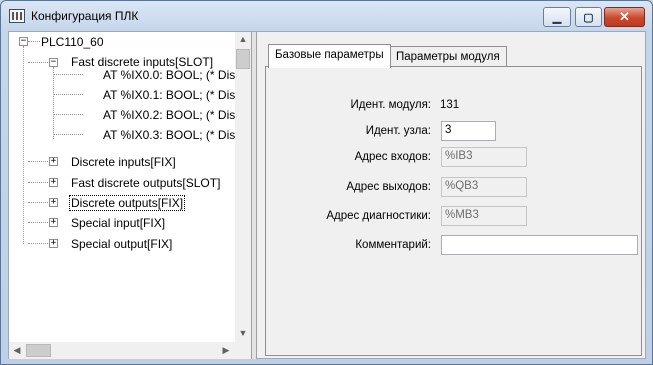 The height and width of the screenshot is (365, 653). I want to click on maximize-icon: ▢, so click(588, 17).